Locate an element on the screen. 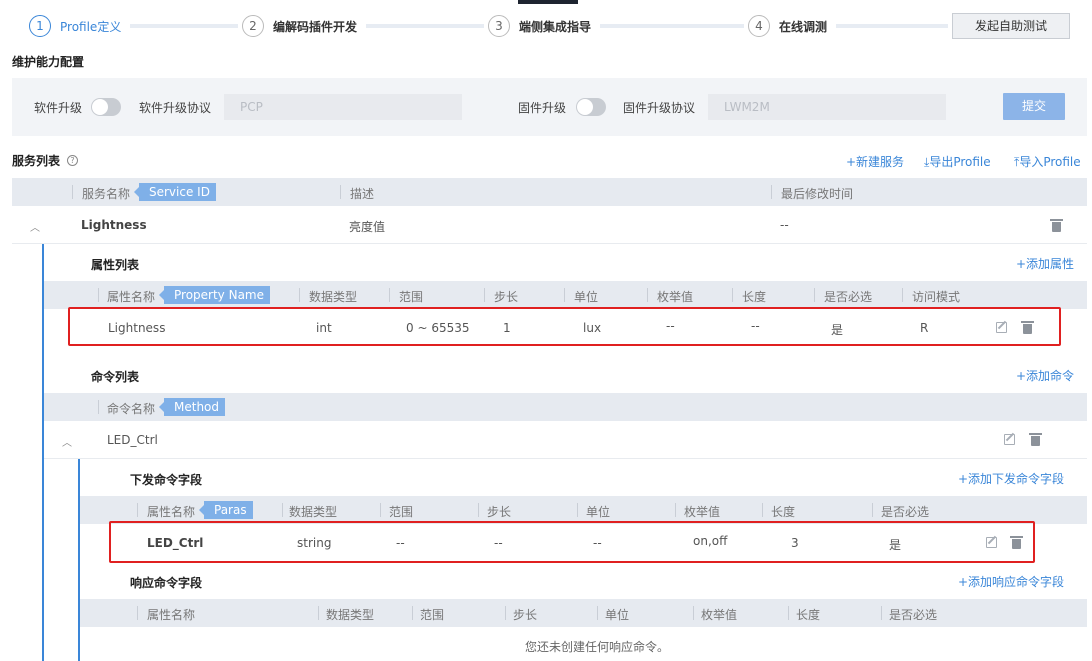 The width and height of the screenshot is (1092, 661). software-protocol-input: PCP is located at coordinates (343, 107).